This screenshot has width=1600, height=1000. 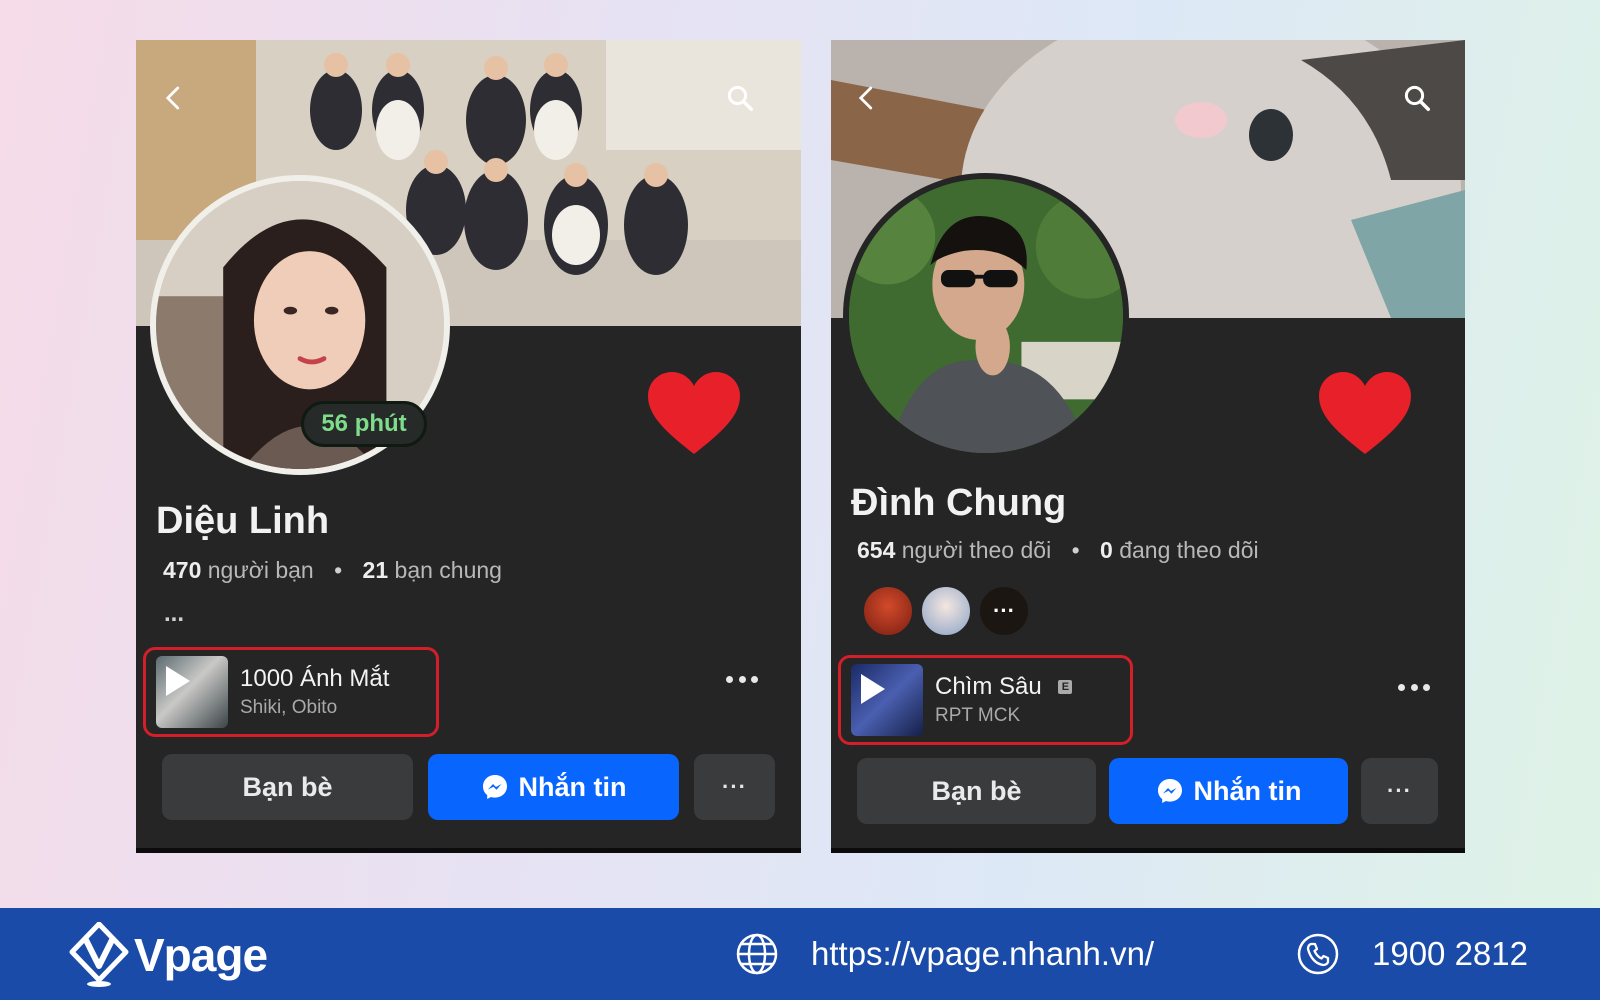 What do you see at coordinates (982, 954) in the screenshot?
I see `website-url: https://vpage.nhanh.vn/` at bounding box center [982, 954].